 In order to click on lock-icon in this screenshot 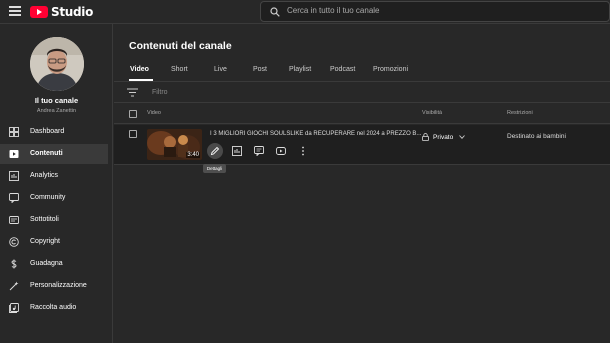, I will do `click(425, 137)`.